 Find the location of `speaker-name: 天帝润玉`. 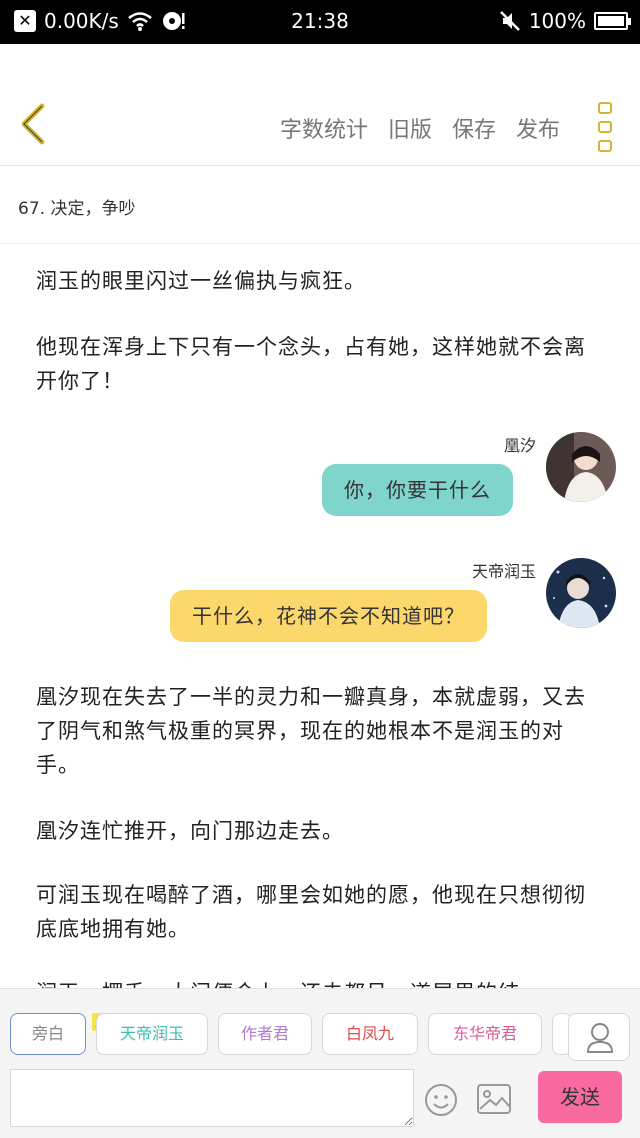

speaker-name: 天帝润玉 is located at coordinates (503, 571).